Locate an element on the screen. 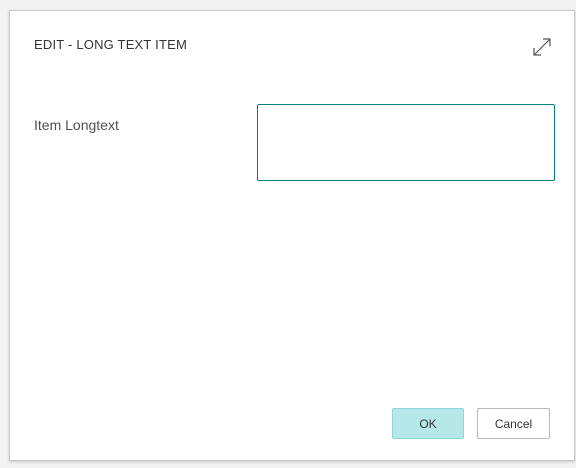 This screenshot has height=468, width=576. ok-button: OK is located at coordinates (428, 423).